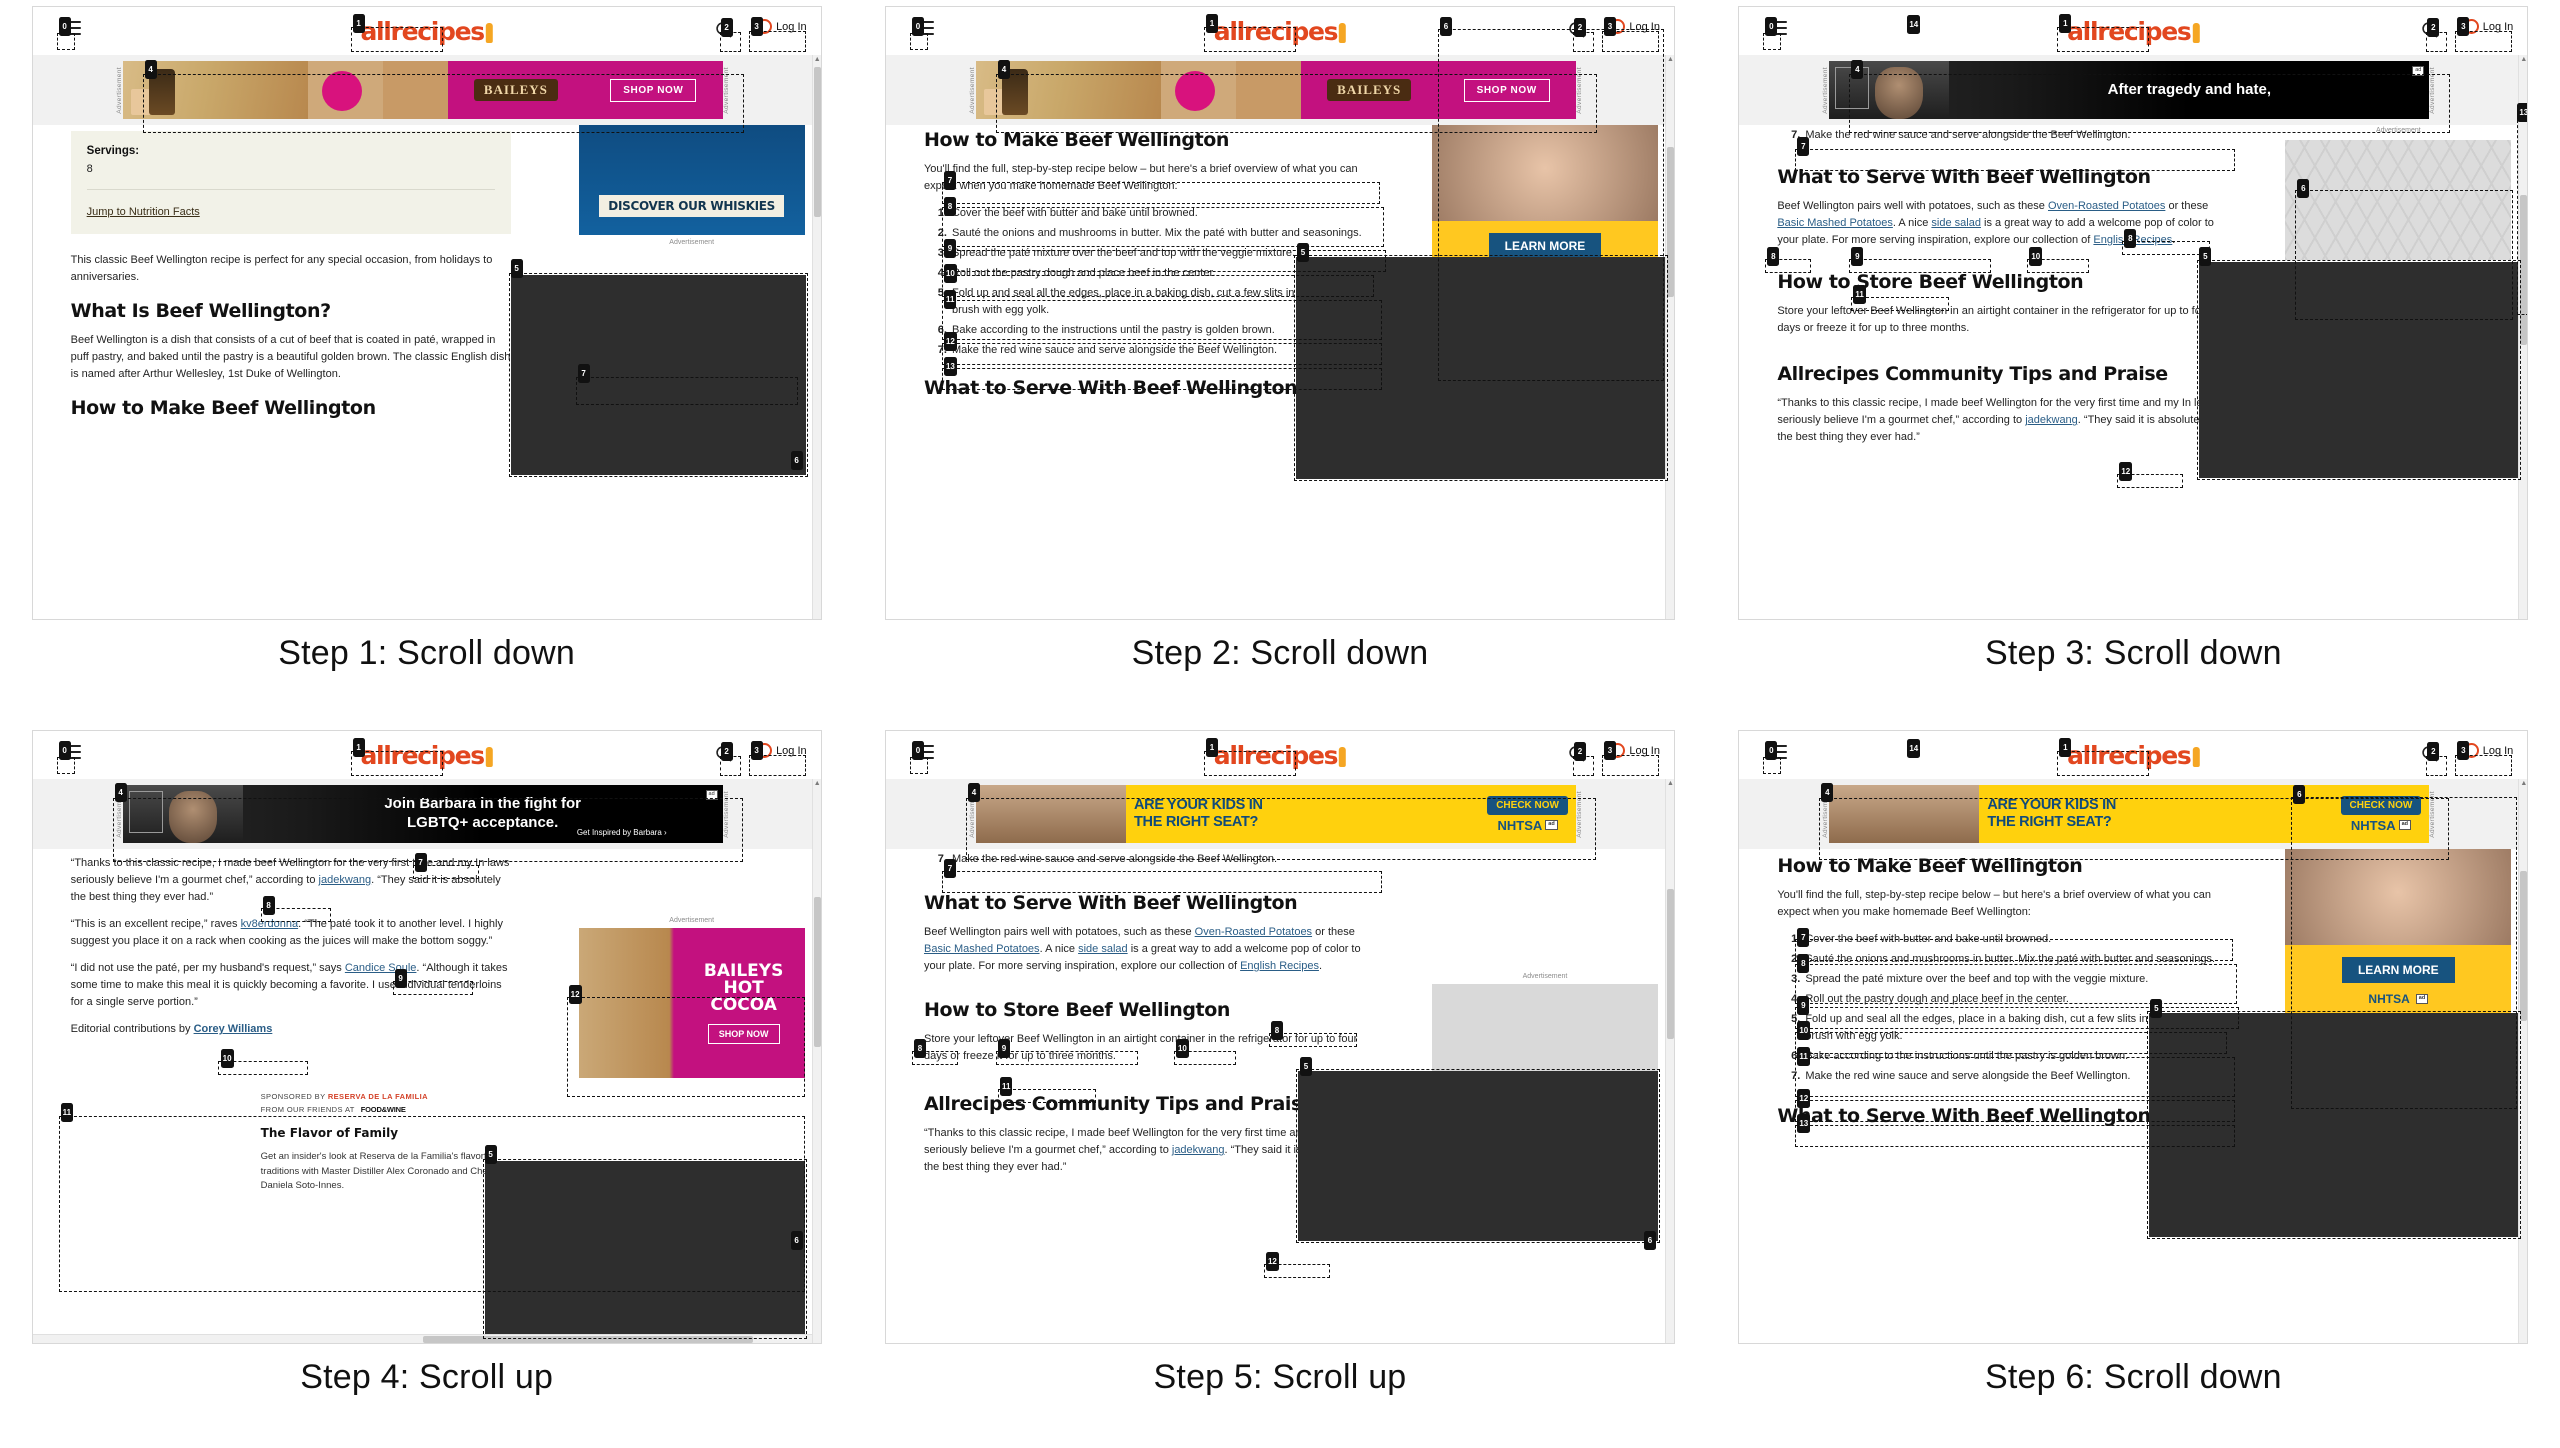 Image resolution: width=2560 pixels, height=1448 pixels. What do you see at coordinates (743, 1033) in the screenshot?
I see `cocoa-cta: SHOP NOW` at bounding box center [743, 1033].